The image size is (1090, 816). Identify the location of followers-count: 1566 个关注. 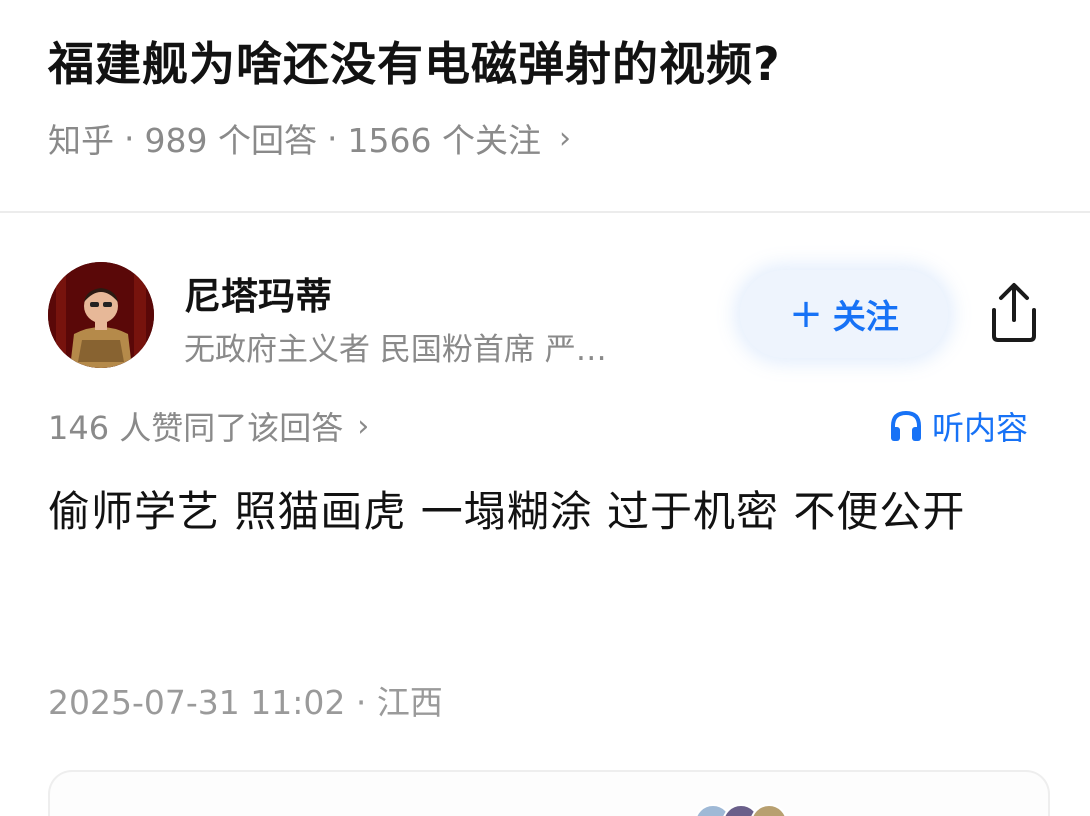
(444, 140).